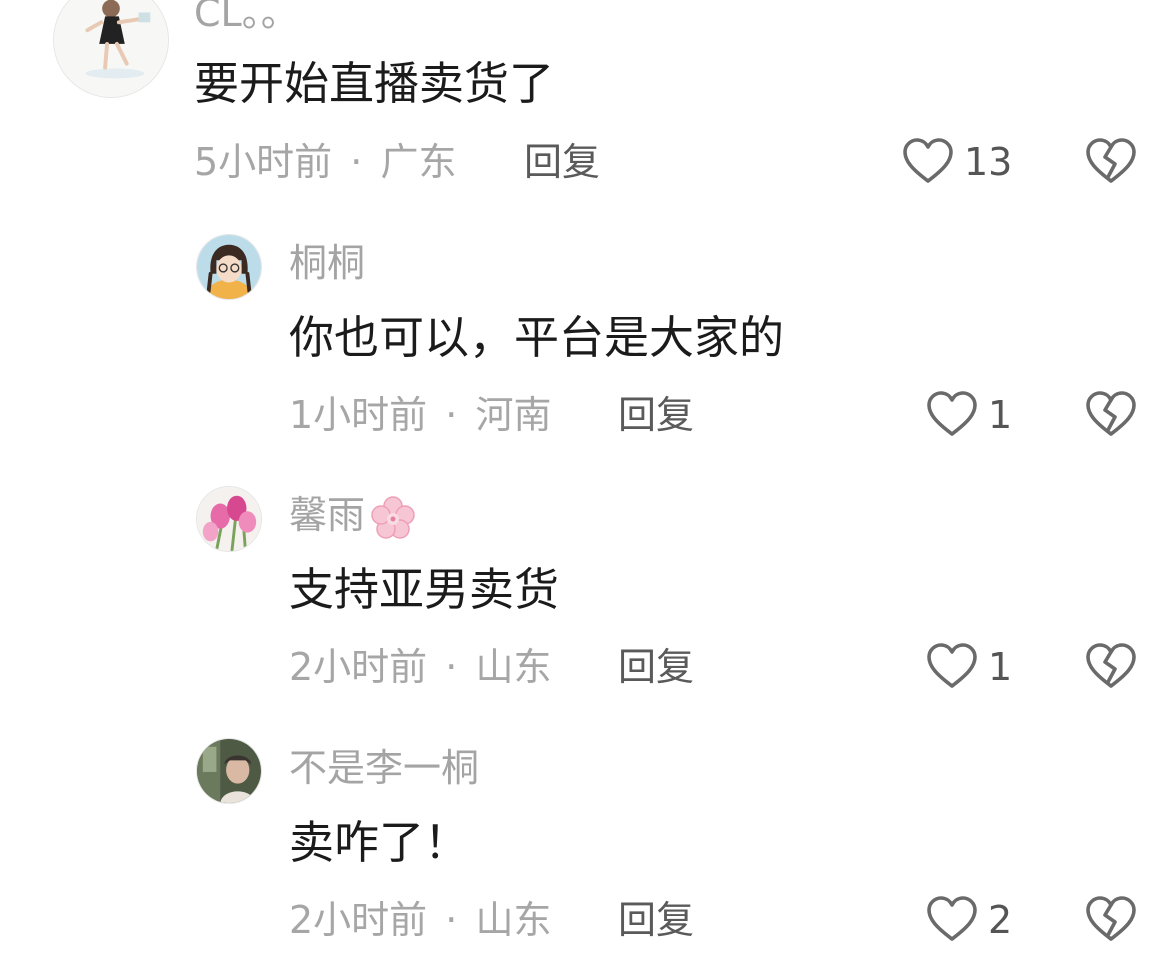  What do you see at coordinates (1000, 920) in the screenshot?
I see `like-count: 2` at bounding box center [1000, 920].